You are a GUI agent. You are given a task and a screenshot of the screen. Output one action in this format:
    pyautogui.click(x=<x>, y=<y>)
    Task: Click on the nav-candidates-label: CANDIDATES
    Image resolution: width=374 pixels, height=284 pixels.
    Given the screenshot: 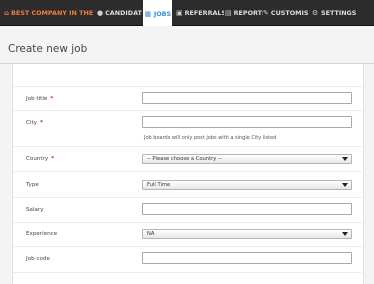 What is the action you would take?
    pyautogui.click(x=123, y=12)
    